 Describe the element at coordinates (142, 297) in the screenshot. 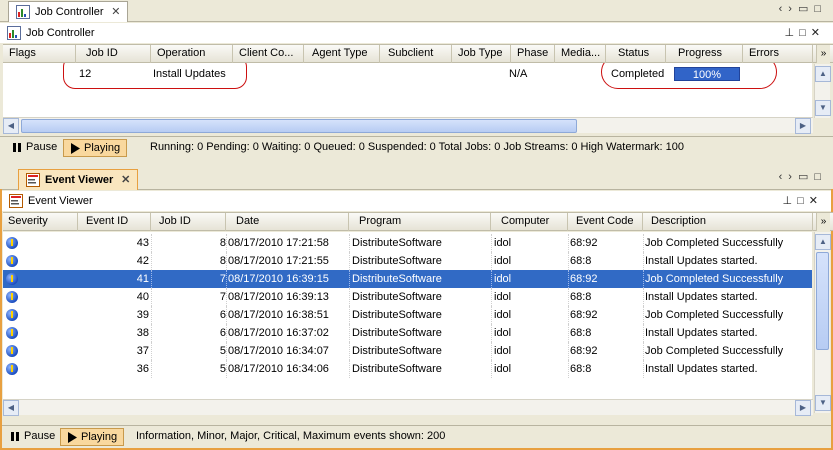

I see `event-id-cell: 40` at that location.